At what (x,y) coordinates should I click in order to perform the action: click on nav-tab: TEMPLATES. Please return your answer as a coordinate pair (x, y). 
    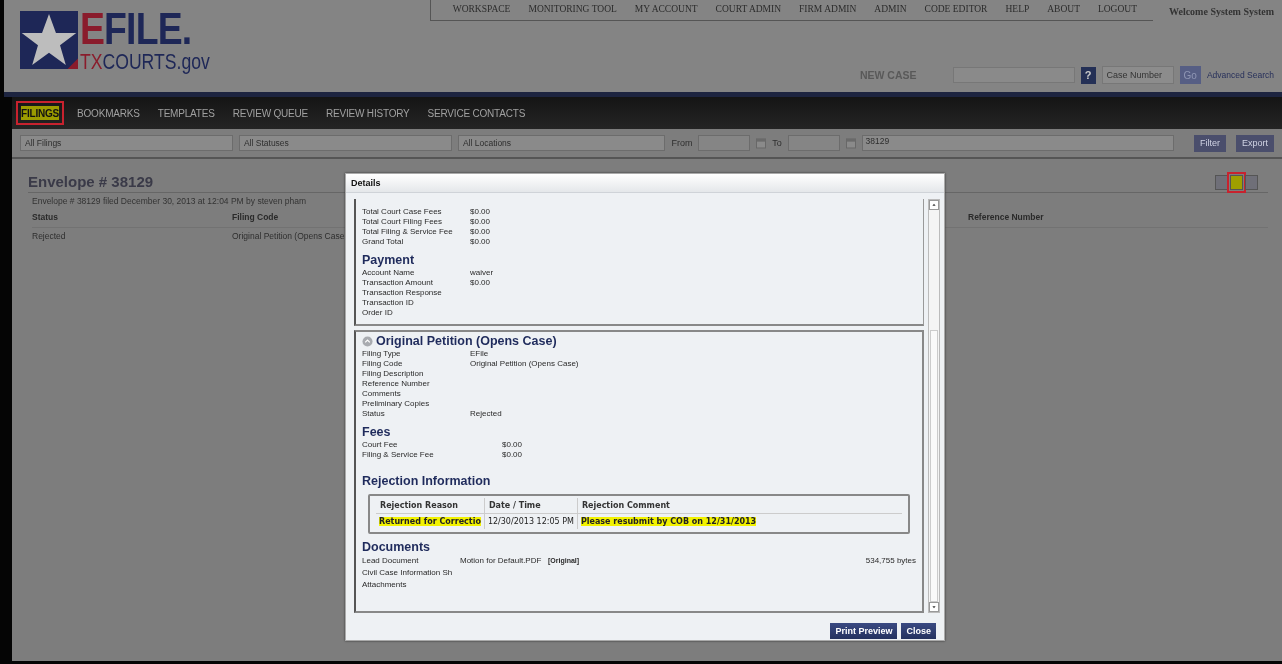
    Looking at the image, I should click on (186, 113).